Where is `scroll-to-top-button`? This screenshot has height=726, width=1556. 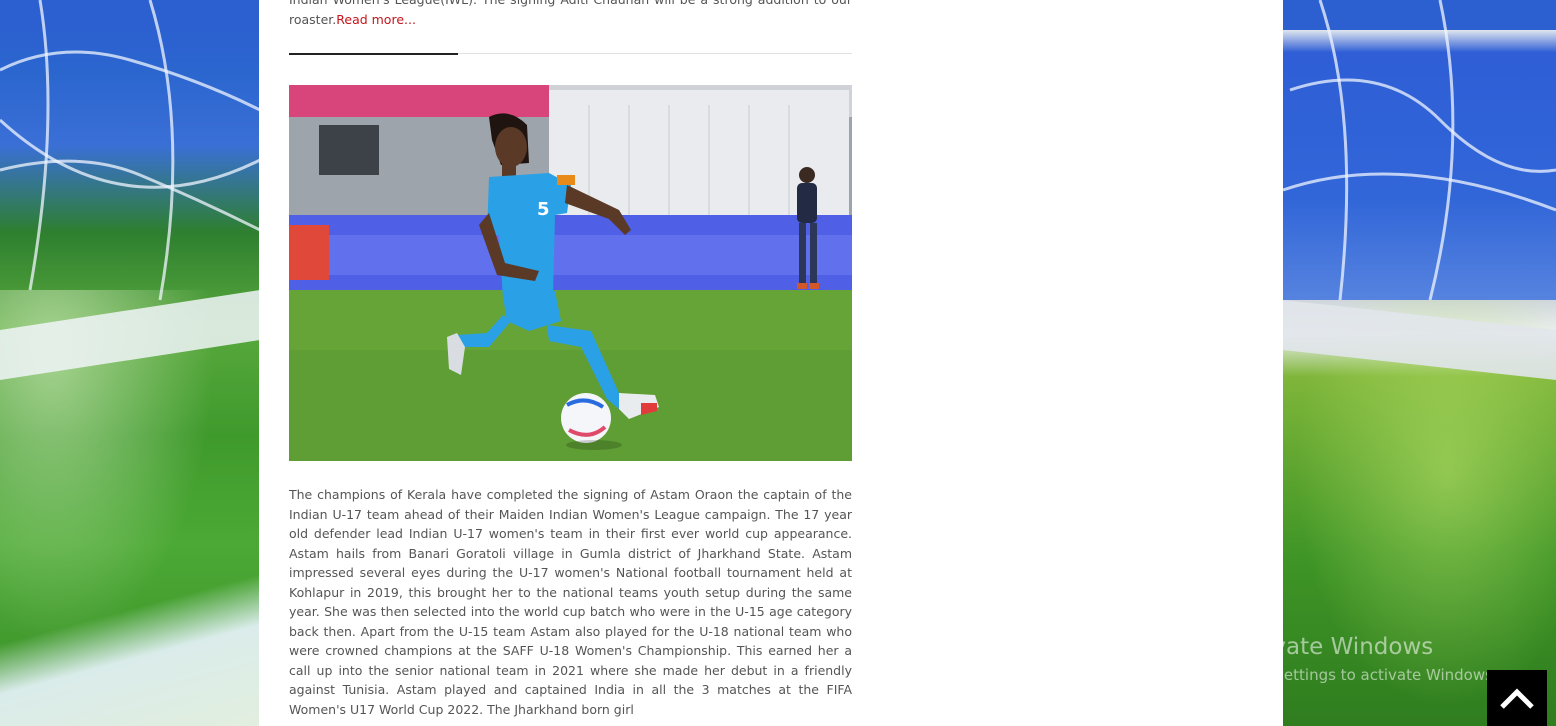
scroll-to-top-button is located at coordinates (1517, 698).